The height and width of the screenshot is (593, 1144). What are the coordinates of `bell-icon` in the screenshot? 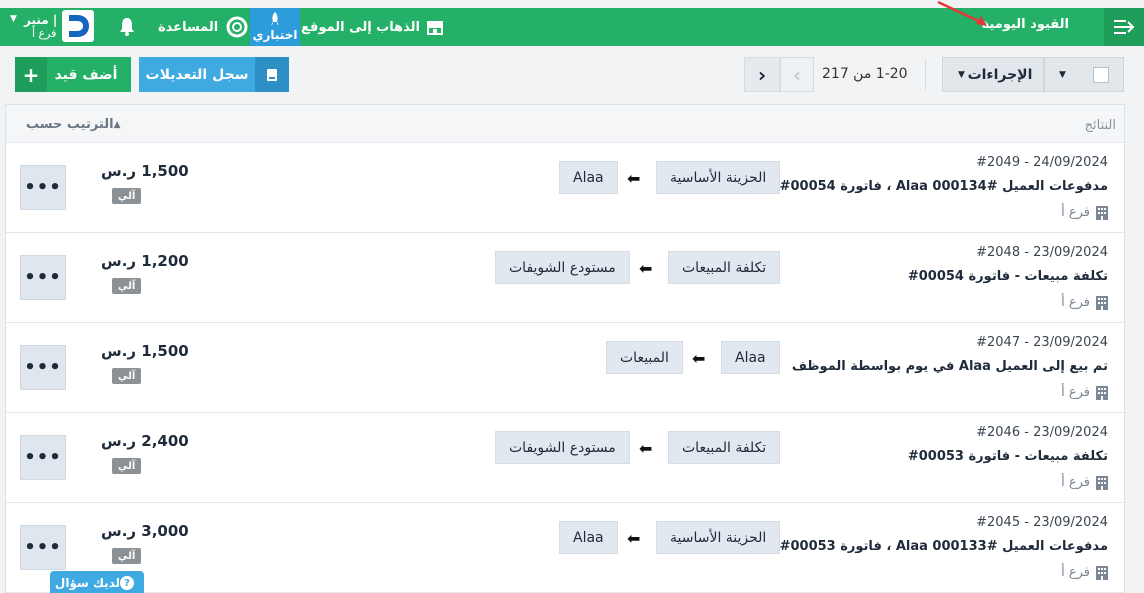 It's located at (127, 27).